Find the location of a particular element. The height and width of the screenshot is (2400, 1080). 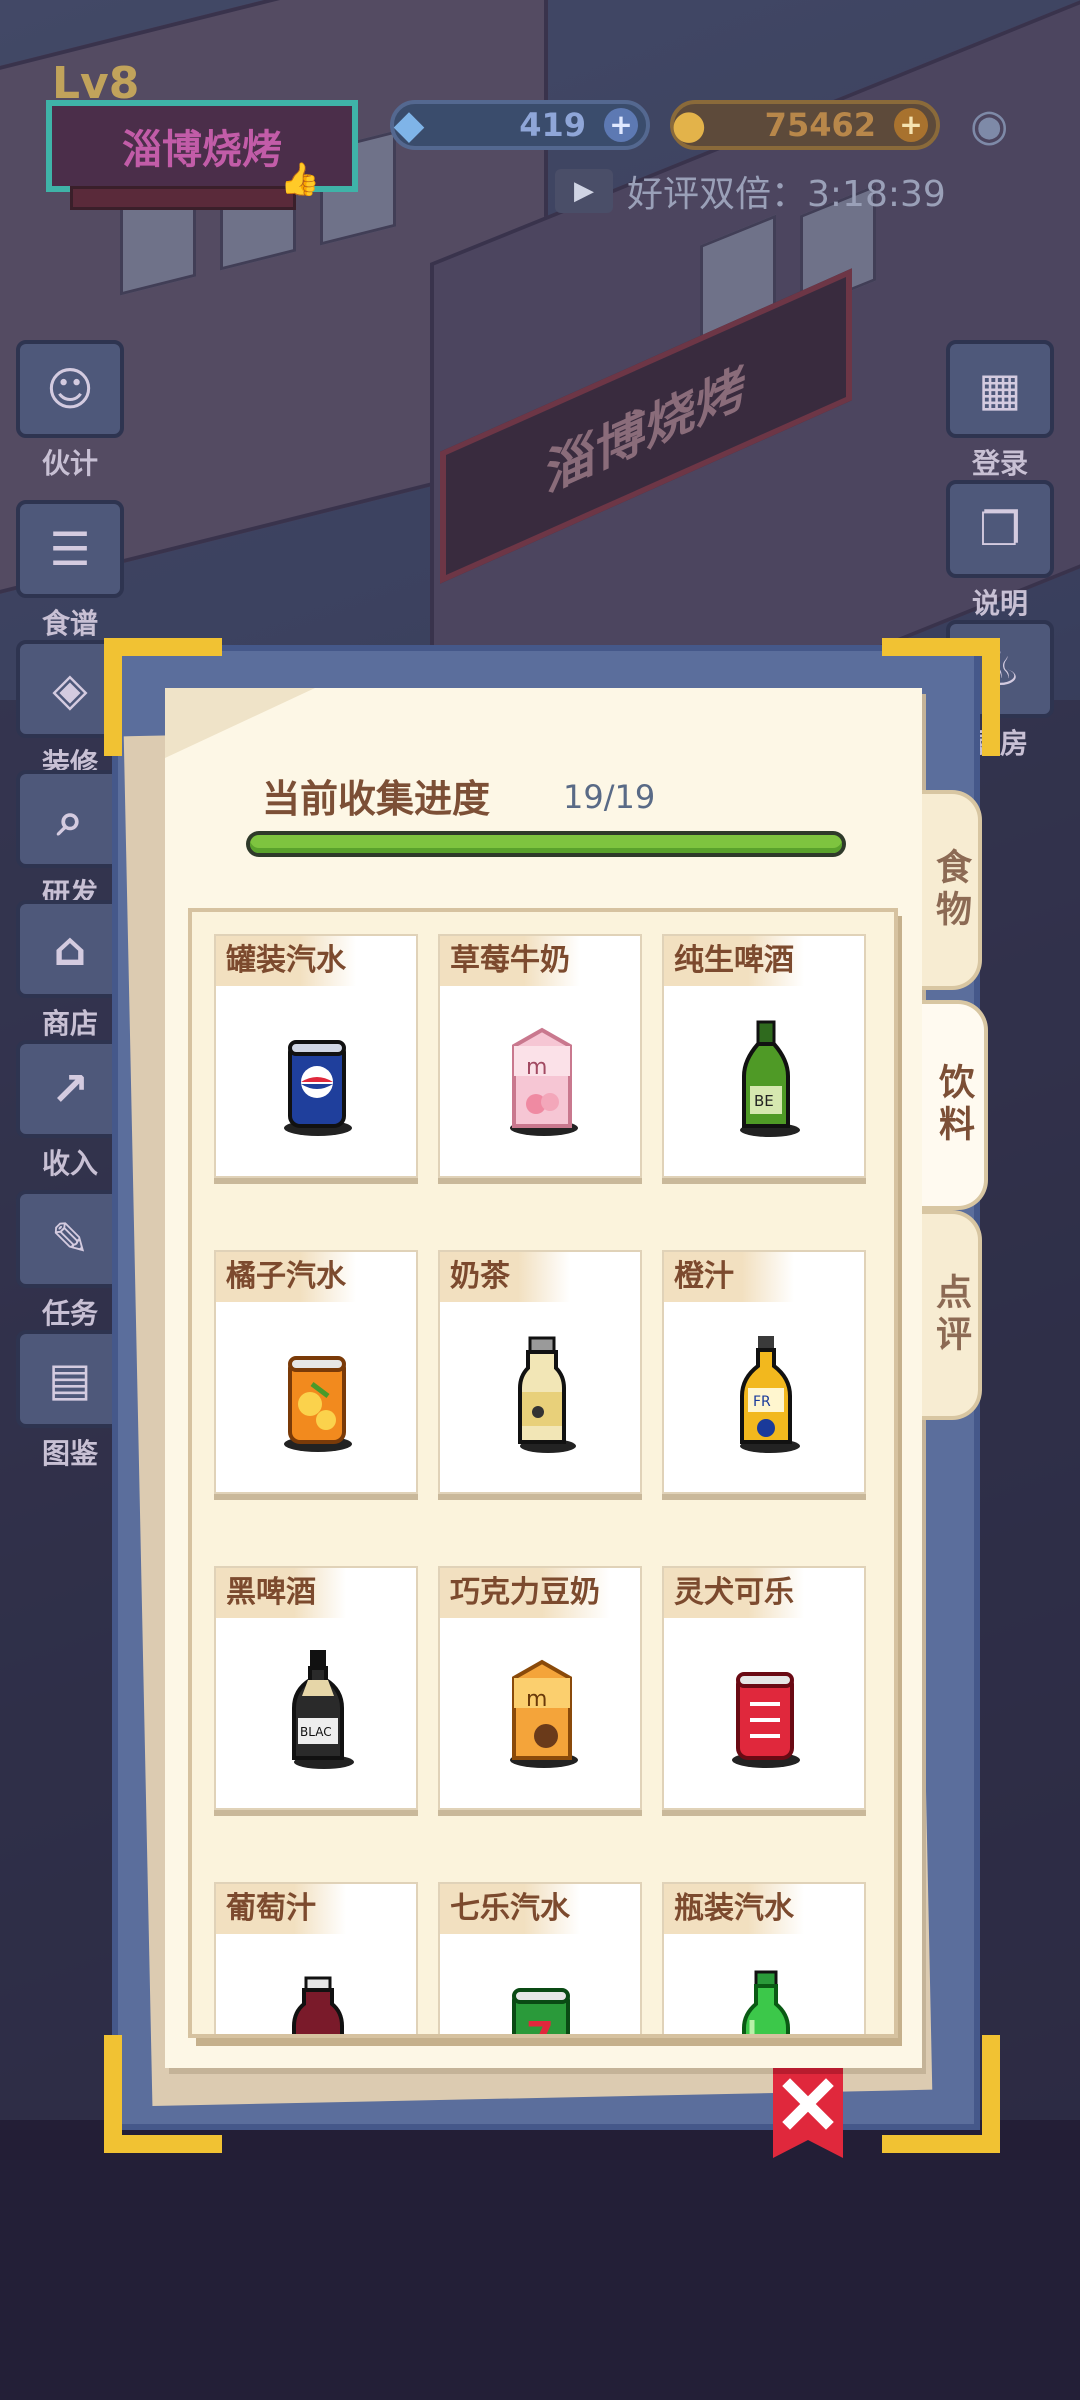

collection-card-name: 黑啤酒 is located at coordinates (281, 1593).